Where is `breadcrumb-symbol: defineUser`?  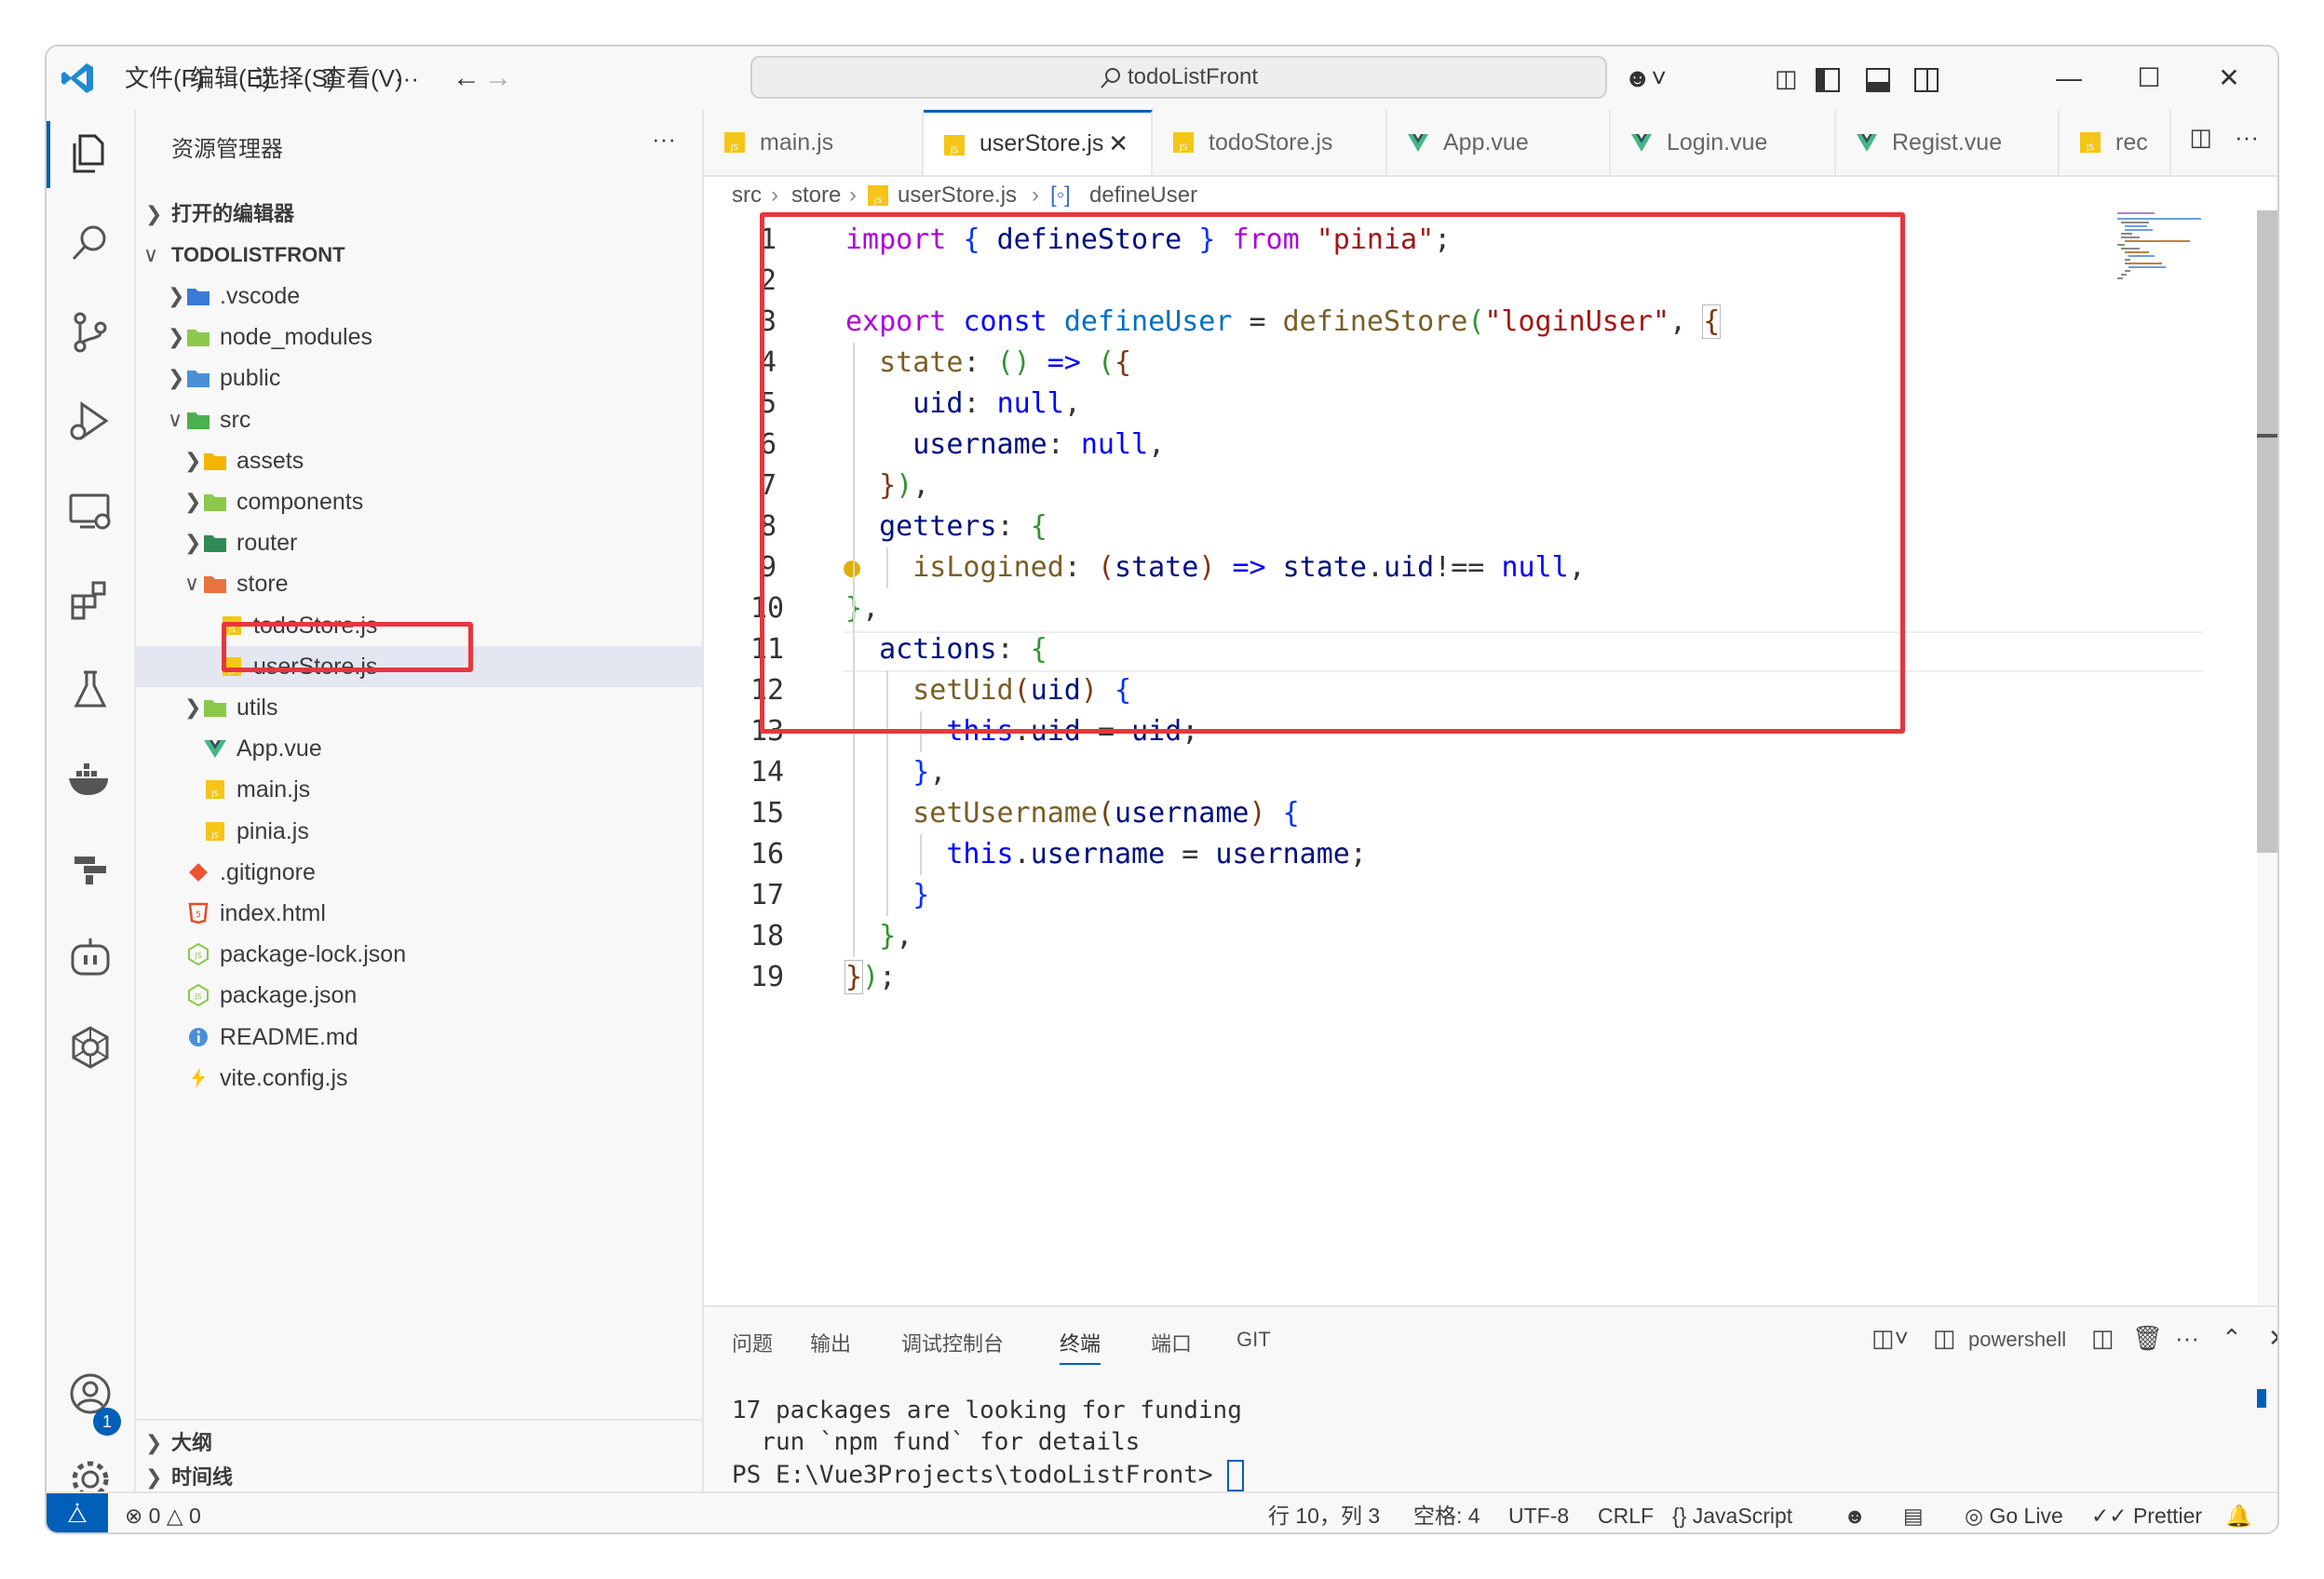
breadcrumb-symbol: defineUser is located at coordinates (1143, 195).